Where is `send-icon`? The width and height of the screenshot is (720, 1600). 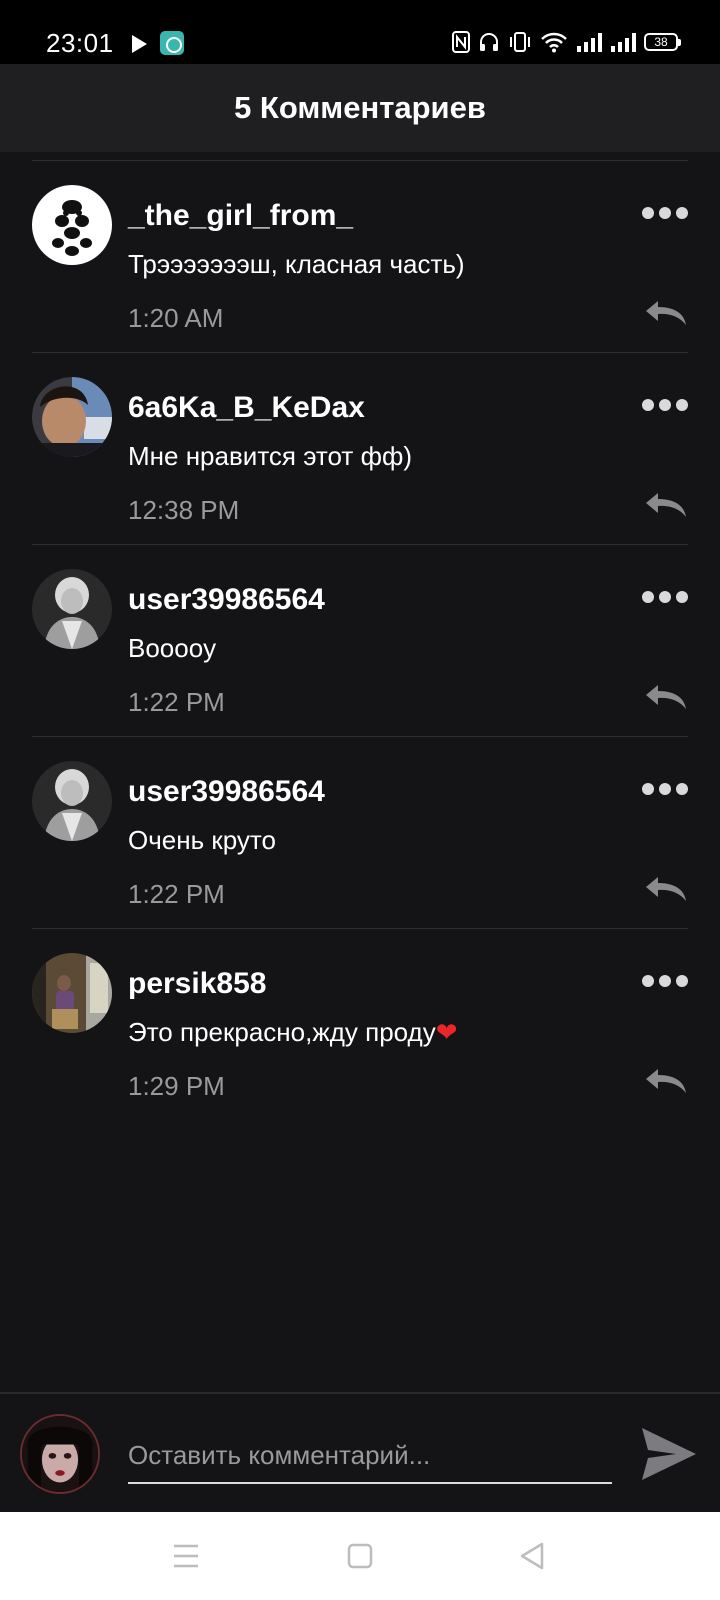 send-icon is located at coordinates (669, 1454).